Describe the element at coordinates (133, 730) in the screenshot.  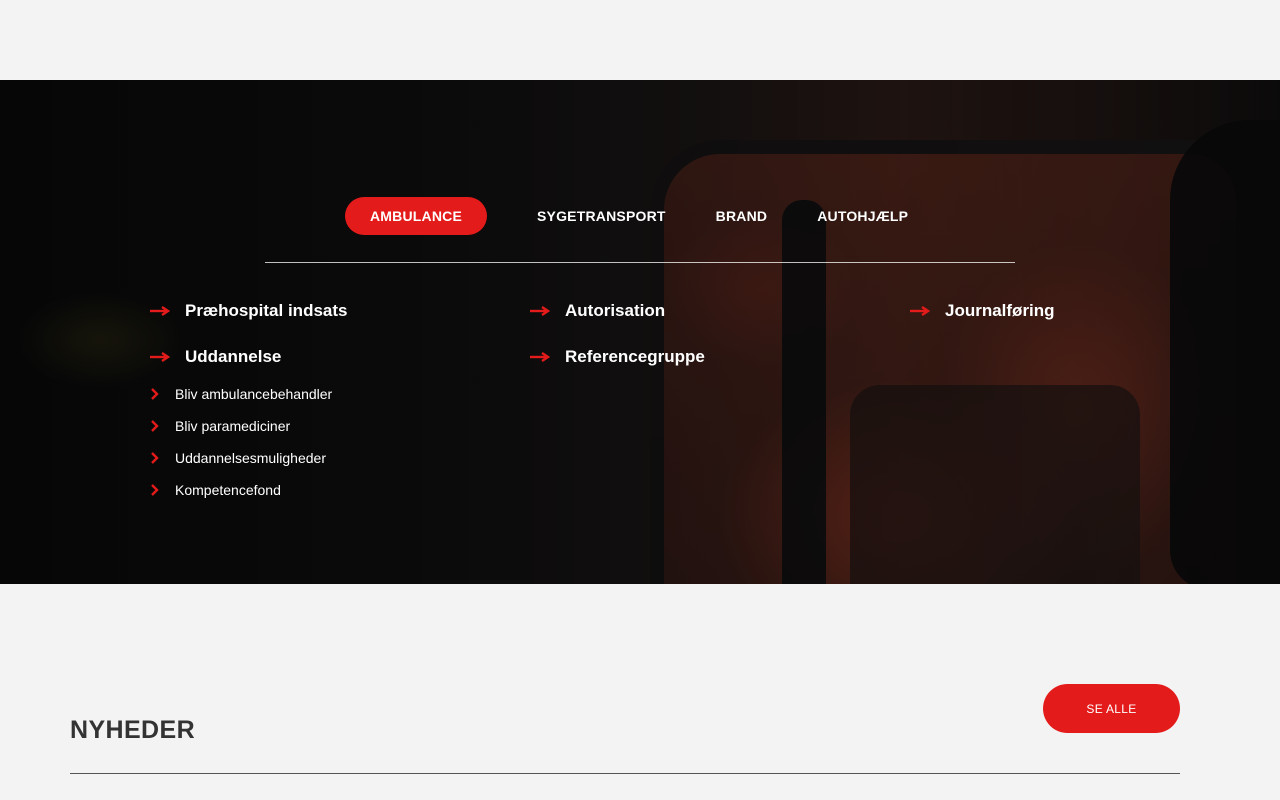
I see `news-section-title: NYHEDER` at that location.